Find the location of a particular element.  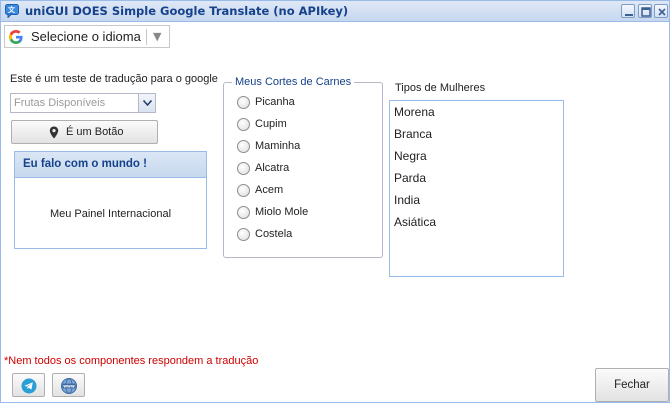

panel-header: Eu falo com o mundo ! is located at coordinates (110, 165).